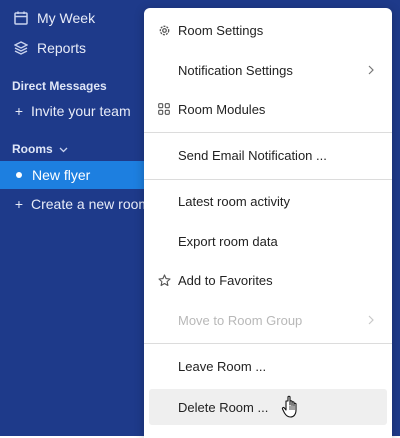 The image size is (400, 438). Describe the element at coordinates (21, 48) in the screenshot. I see `layers-icon` at that location.